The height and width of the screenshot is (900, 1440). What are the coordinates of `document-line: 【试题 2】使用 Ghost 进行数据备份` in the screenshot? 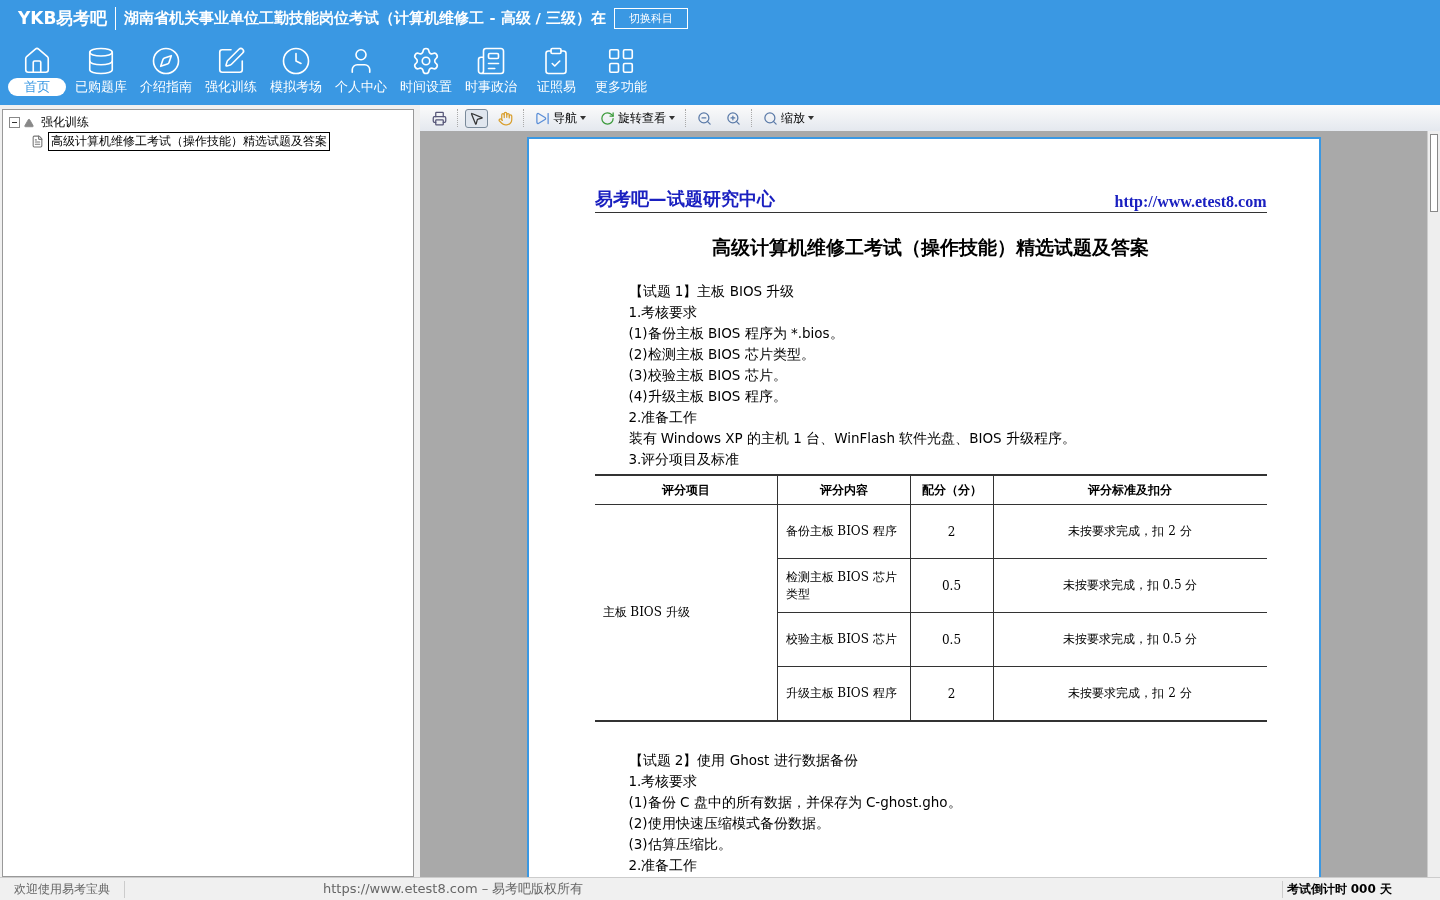 It's located at (743, 760).